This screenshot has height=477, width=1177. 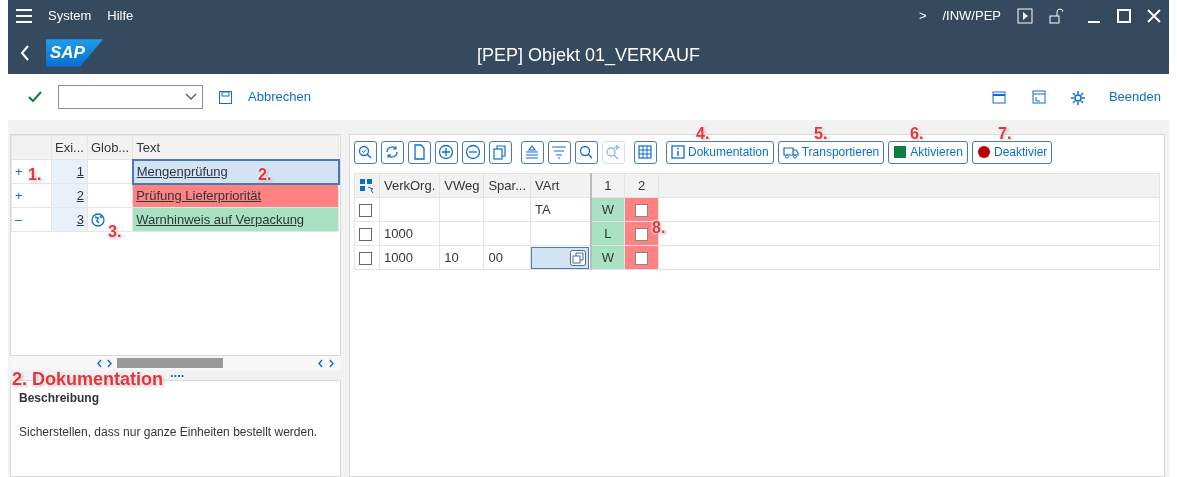 I want to click on exit-button: Beenden, so click(x=1134, y=97).